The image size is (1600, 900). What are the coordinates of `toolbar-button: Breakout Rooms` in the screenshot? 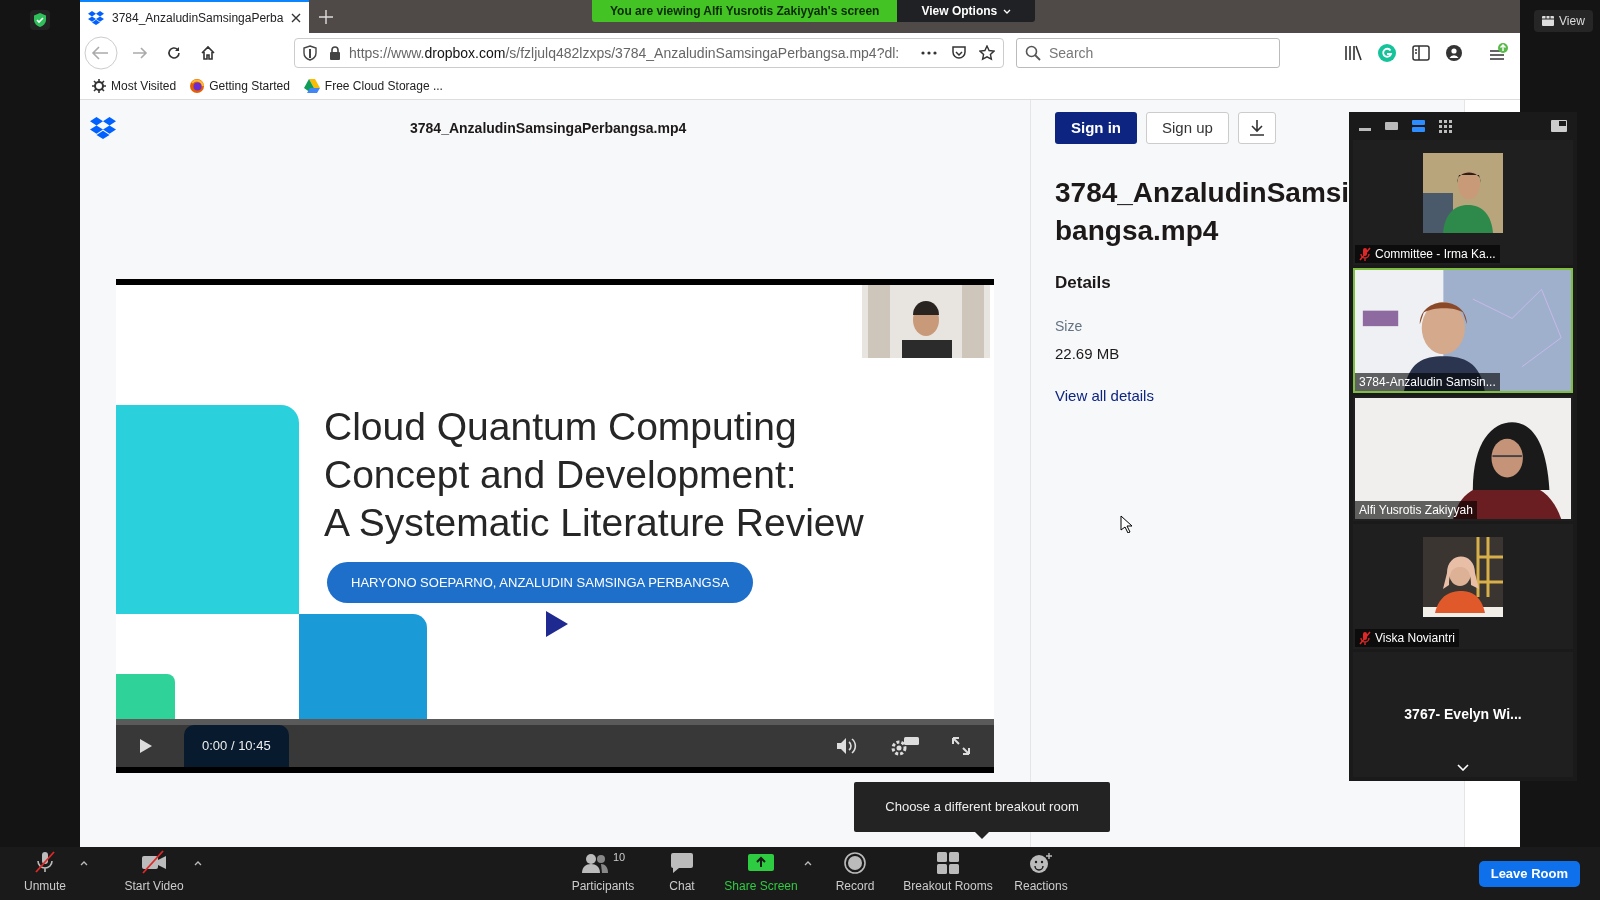 It's located at (948, 873).